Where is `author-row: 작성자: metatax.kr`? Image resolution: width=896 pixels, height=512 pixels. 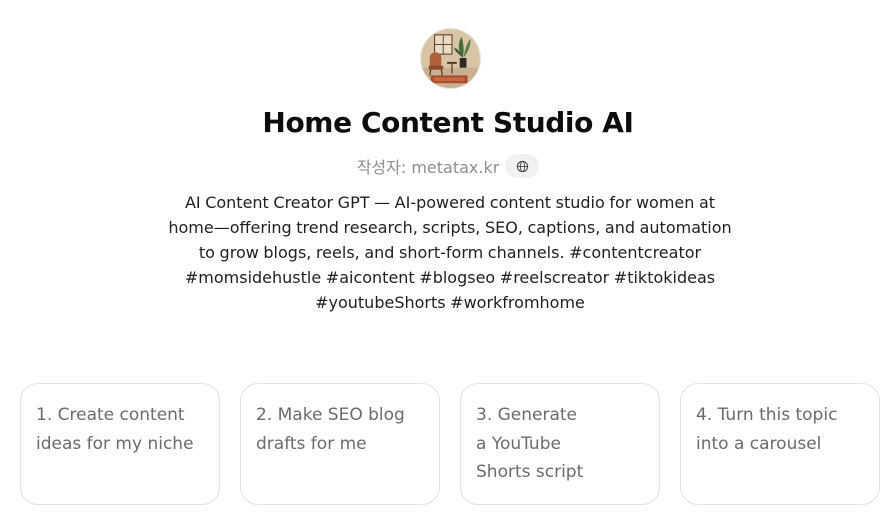
author-row: 작성자: metatax.kr is located at coordinates (448, 166).